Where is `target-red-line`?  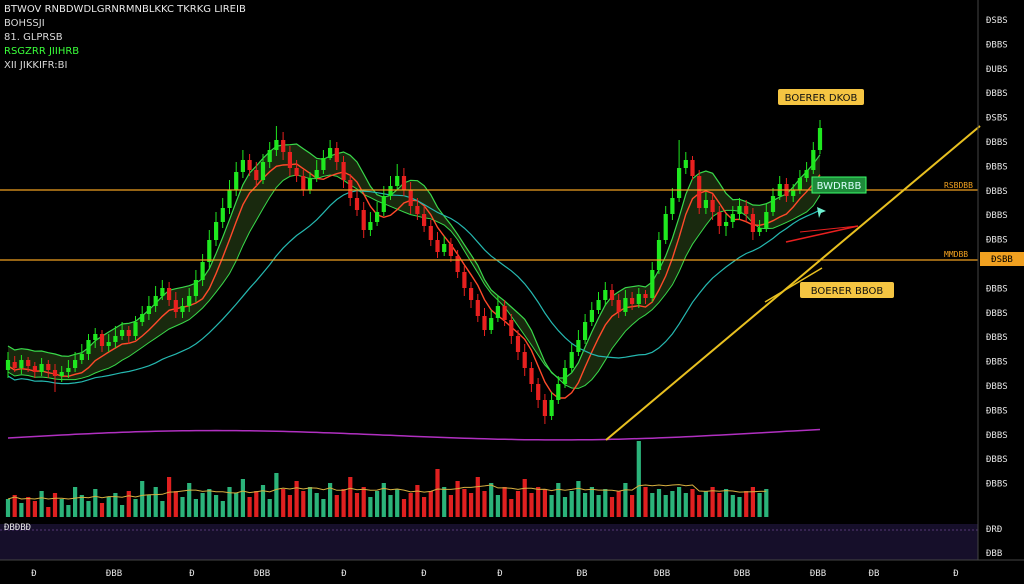
target-red-line is located at coordinates (822, 234).